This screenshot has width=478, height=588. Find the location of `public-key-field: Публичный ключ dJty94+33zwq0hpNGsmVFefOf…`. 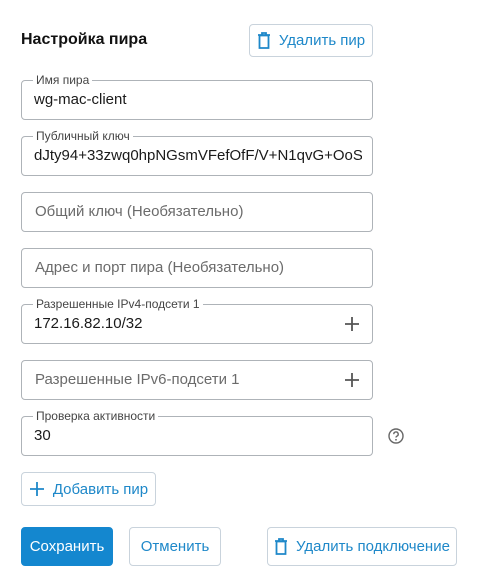

public-key-field: Публичный ключ dJty94+33zwq0hpNGsmVFefOf… is located at coordinates (197, 152).